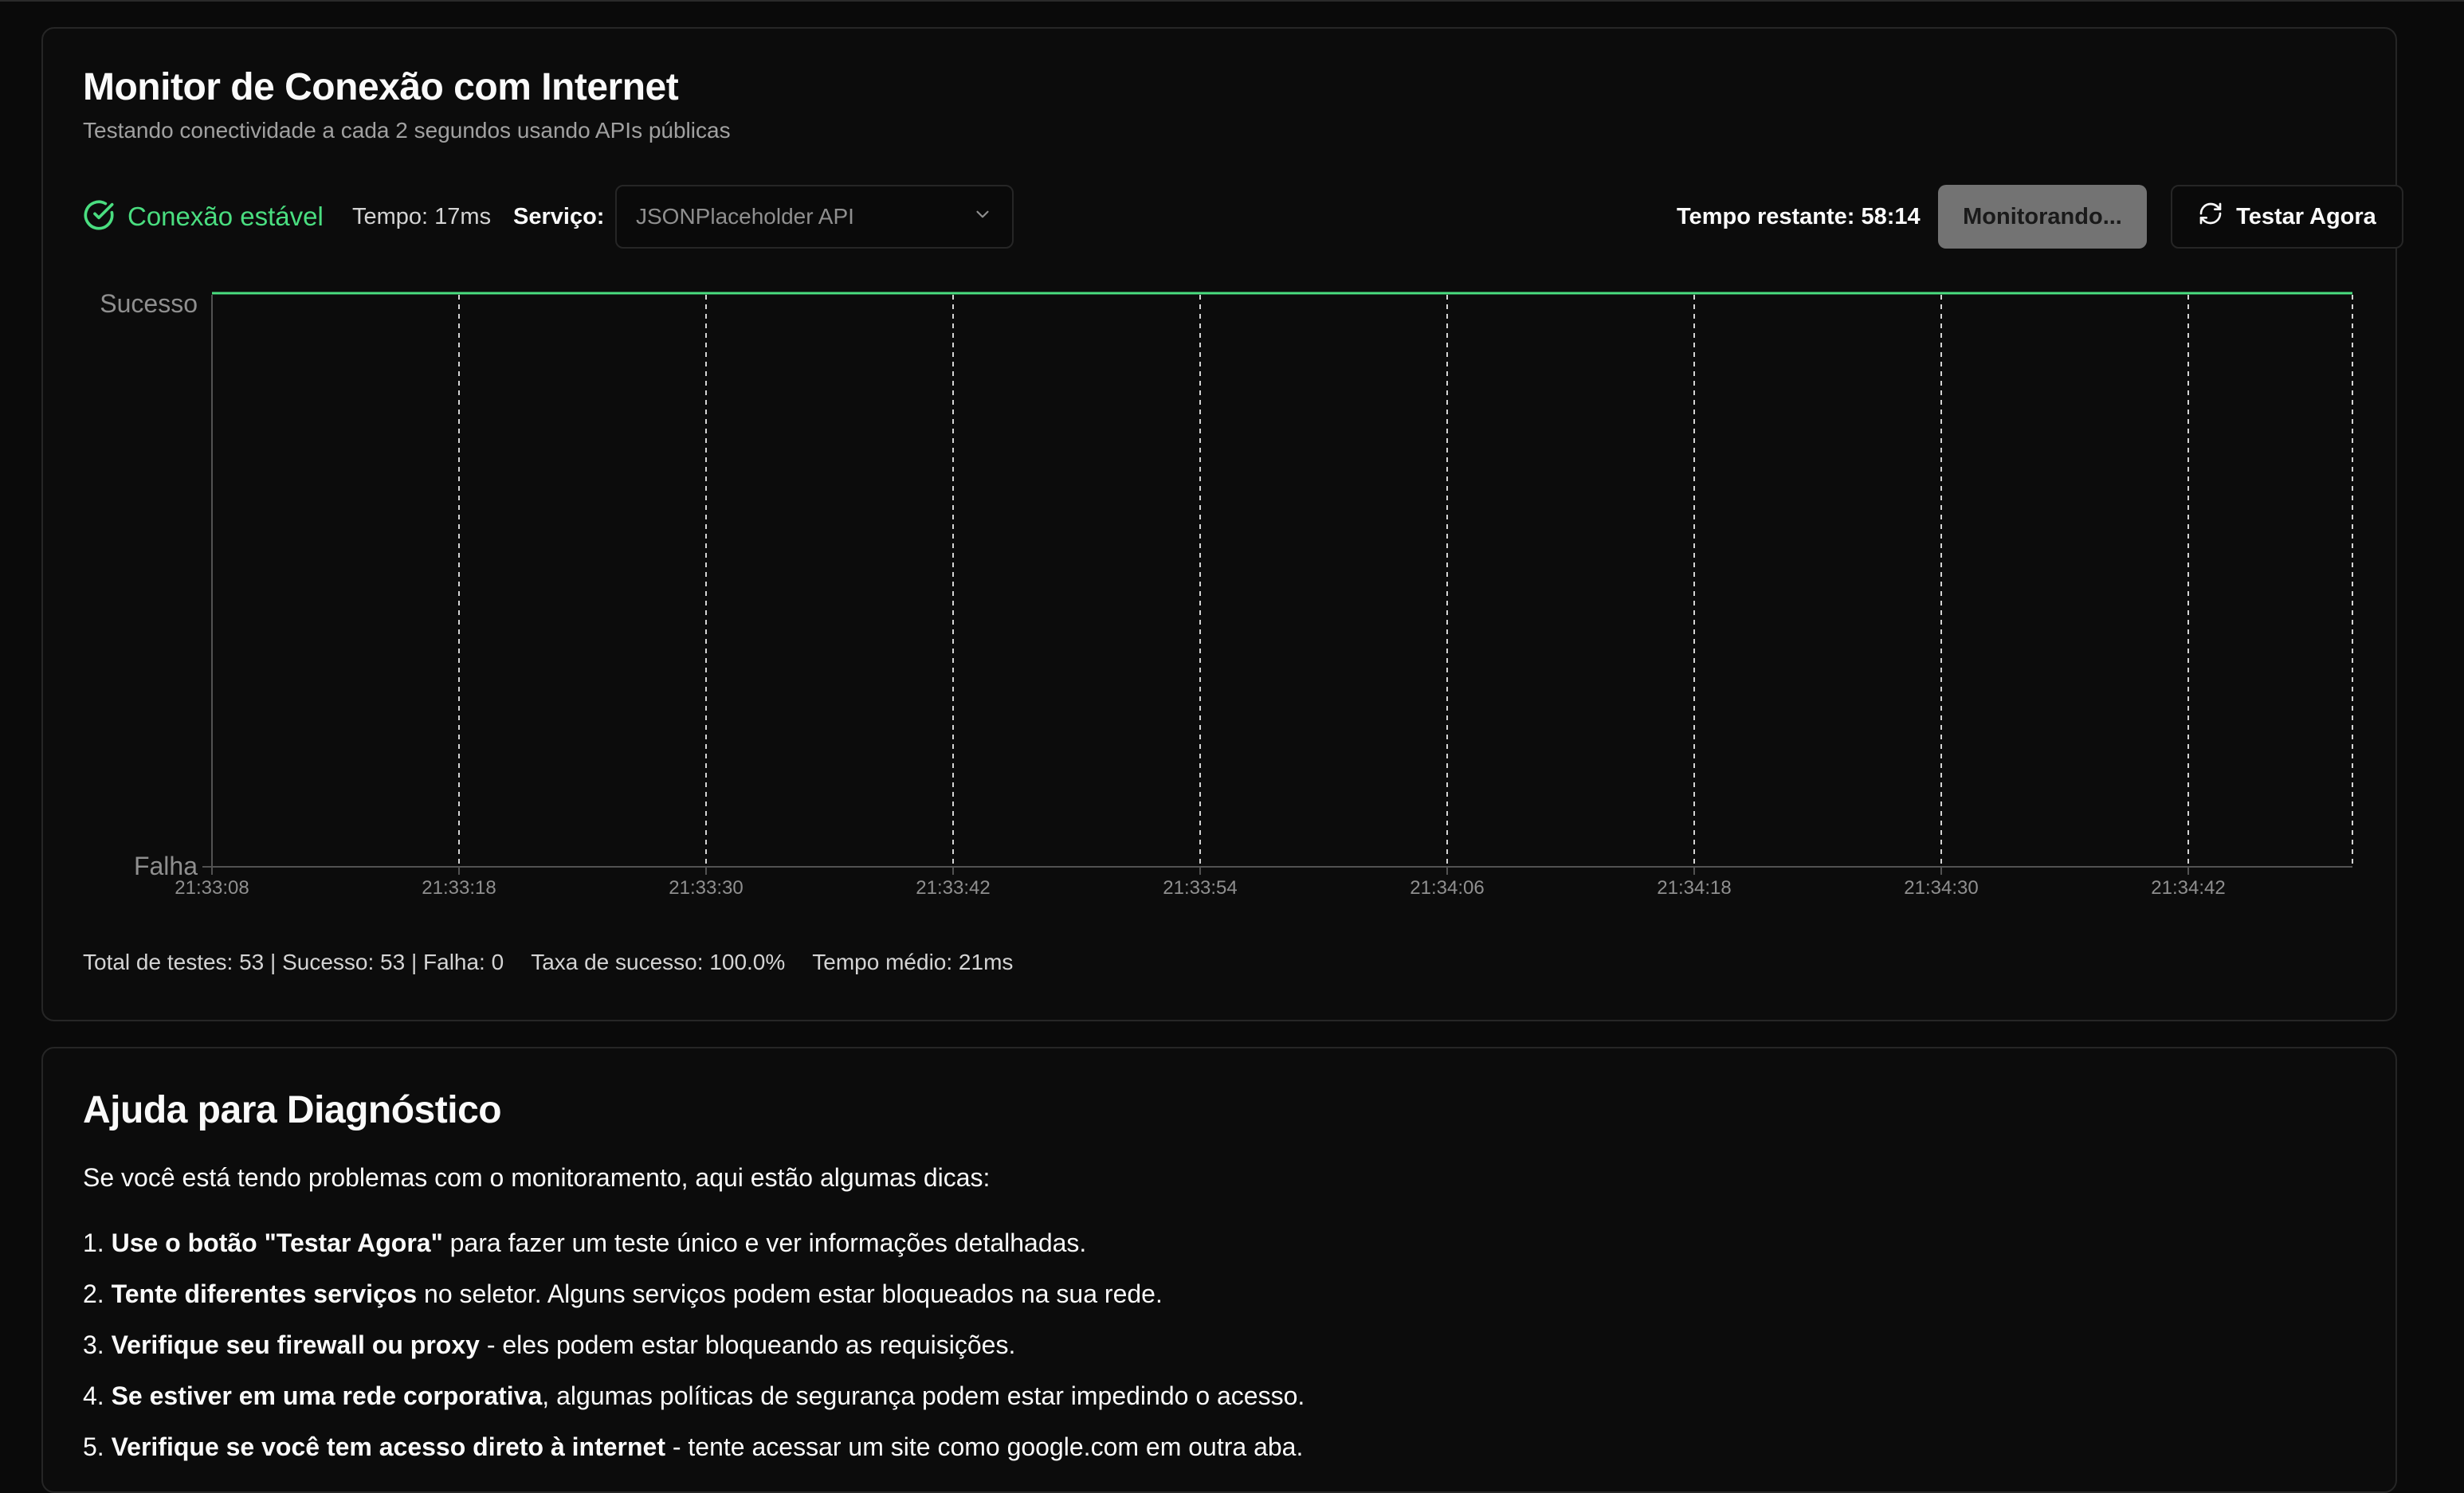 The height and width of the screenshot is (1493, 2464). I want to click on chart-x-tick-label: 21:34:30, so click(1941, 888).